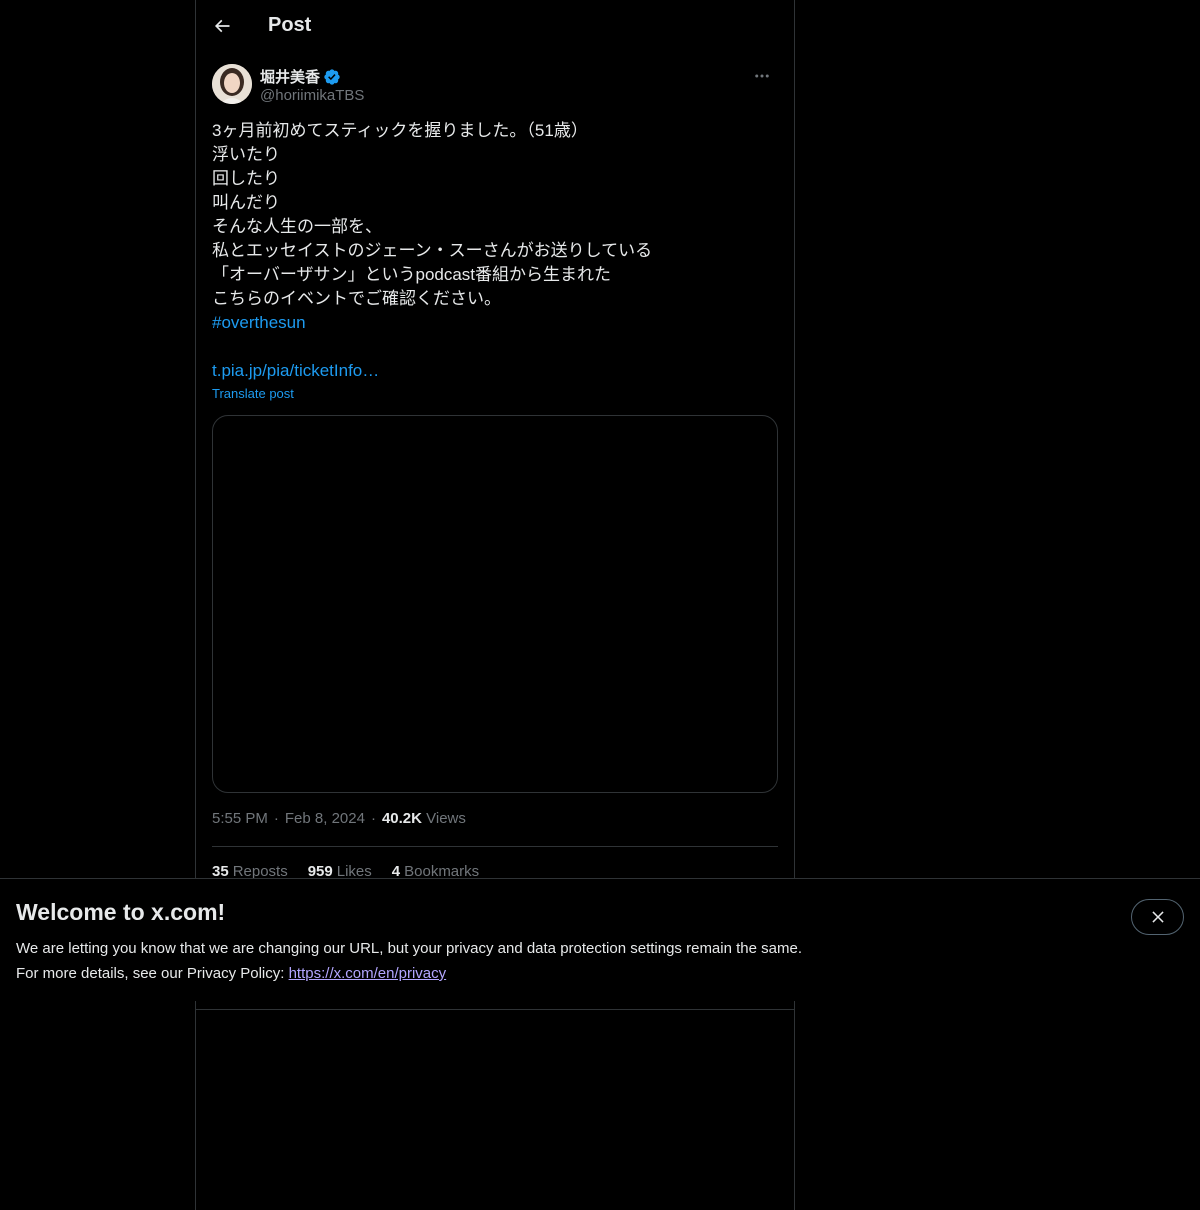 This screenshot has height=1210, width=1200. Describe the element at coordinates (368, 973) in the screenshot. I see `privacy-policy-link: https://x.com/en/privacy` at that location.